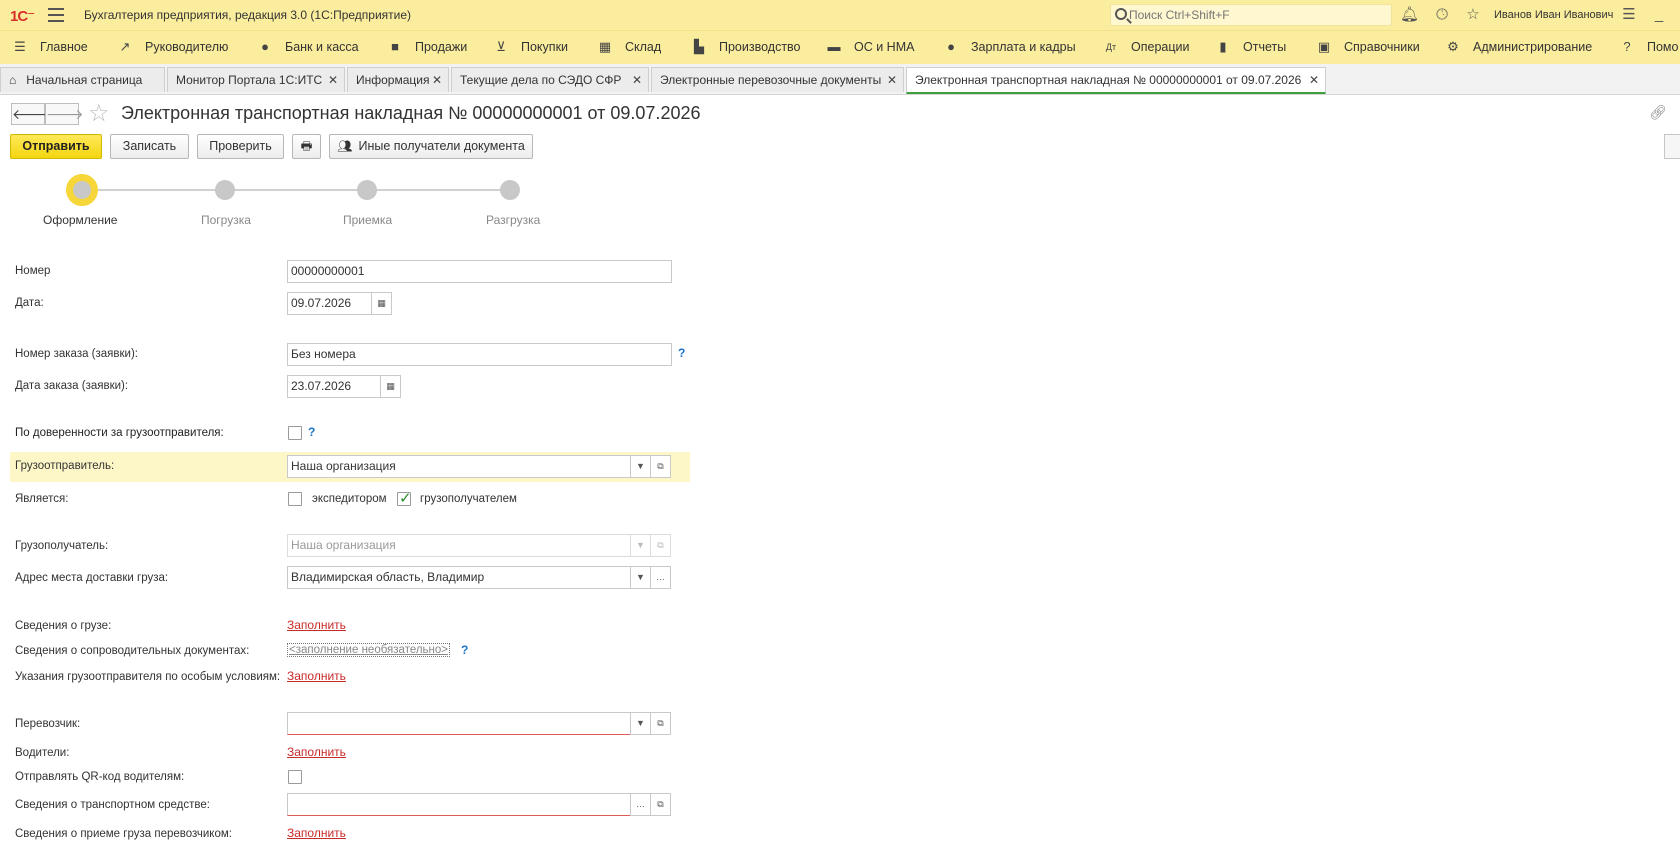 This screenshot has width=1680, height=855. Describe the element at coordinates (369, 650) in the screenshot. I see `docs-optional-link: <заполнение необязательно>` at that location.